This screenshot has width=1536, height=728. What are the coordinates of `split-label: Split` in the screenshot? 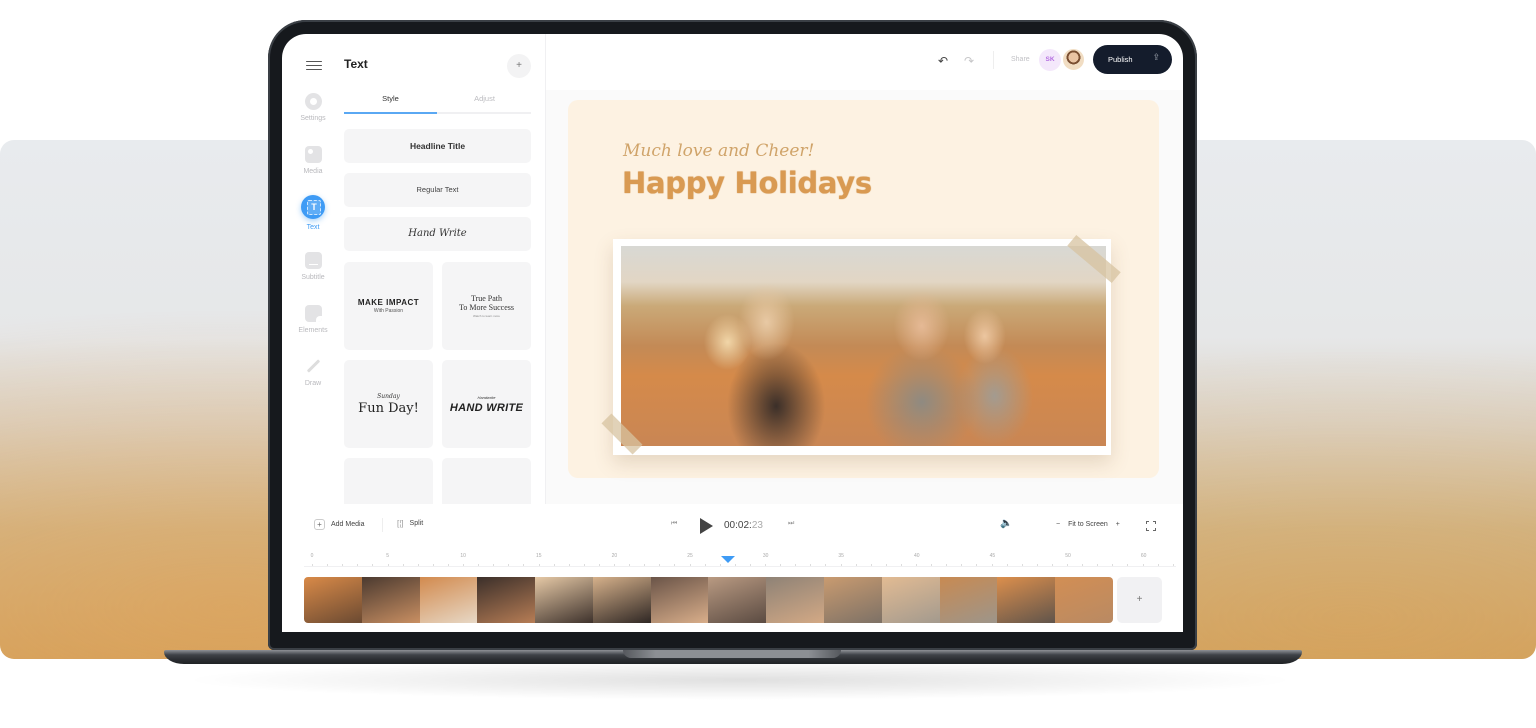 It's located at (416, 523).